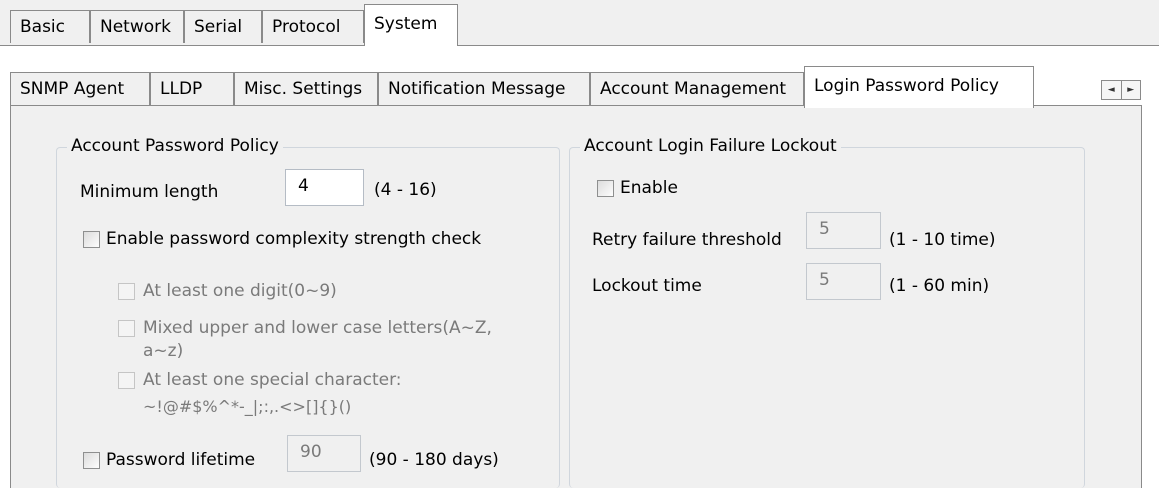 This screenshot has height=488, width=1159. I want to click on tab-serial: Serial, so click(223, 26).